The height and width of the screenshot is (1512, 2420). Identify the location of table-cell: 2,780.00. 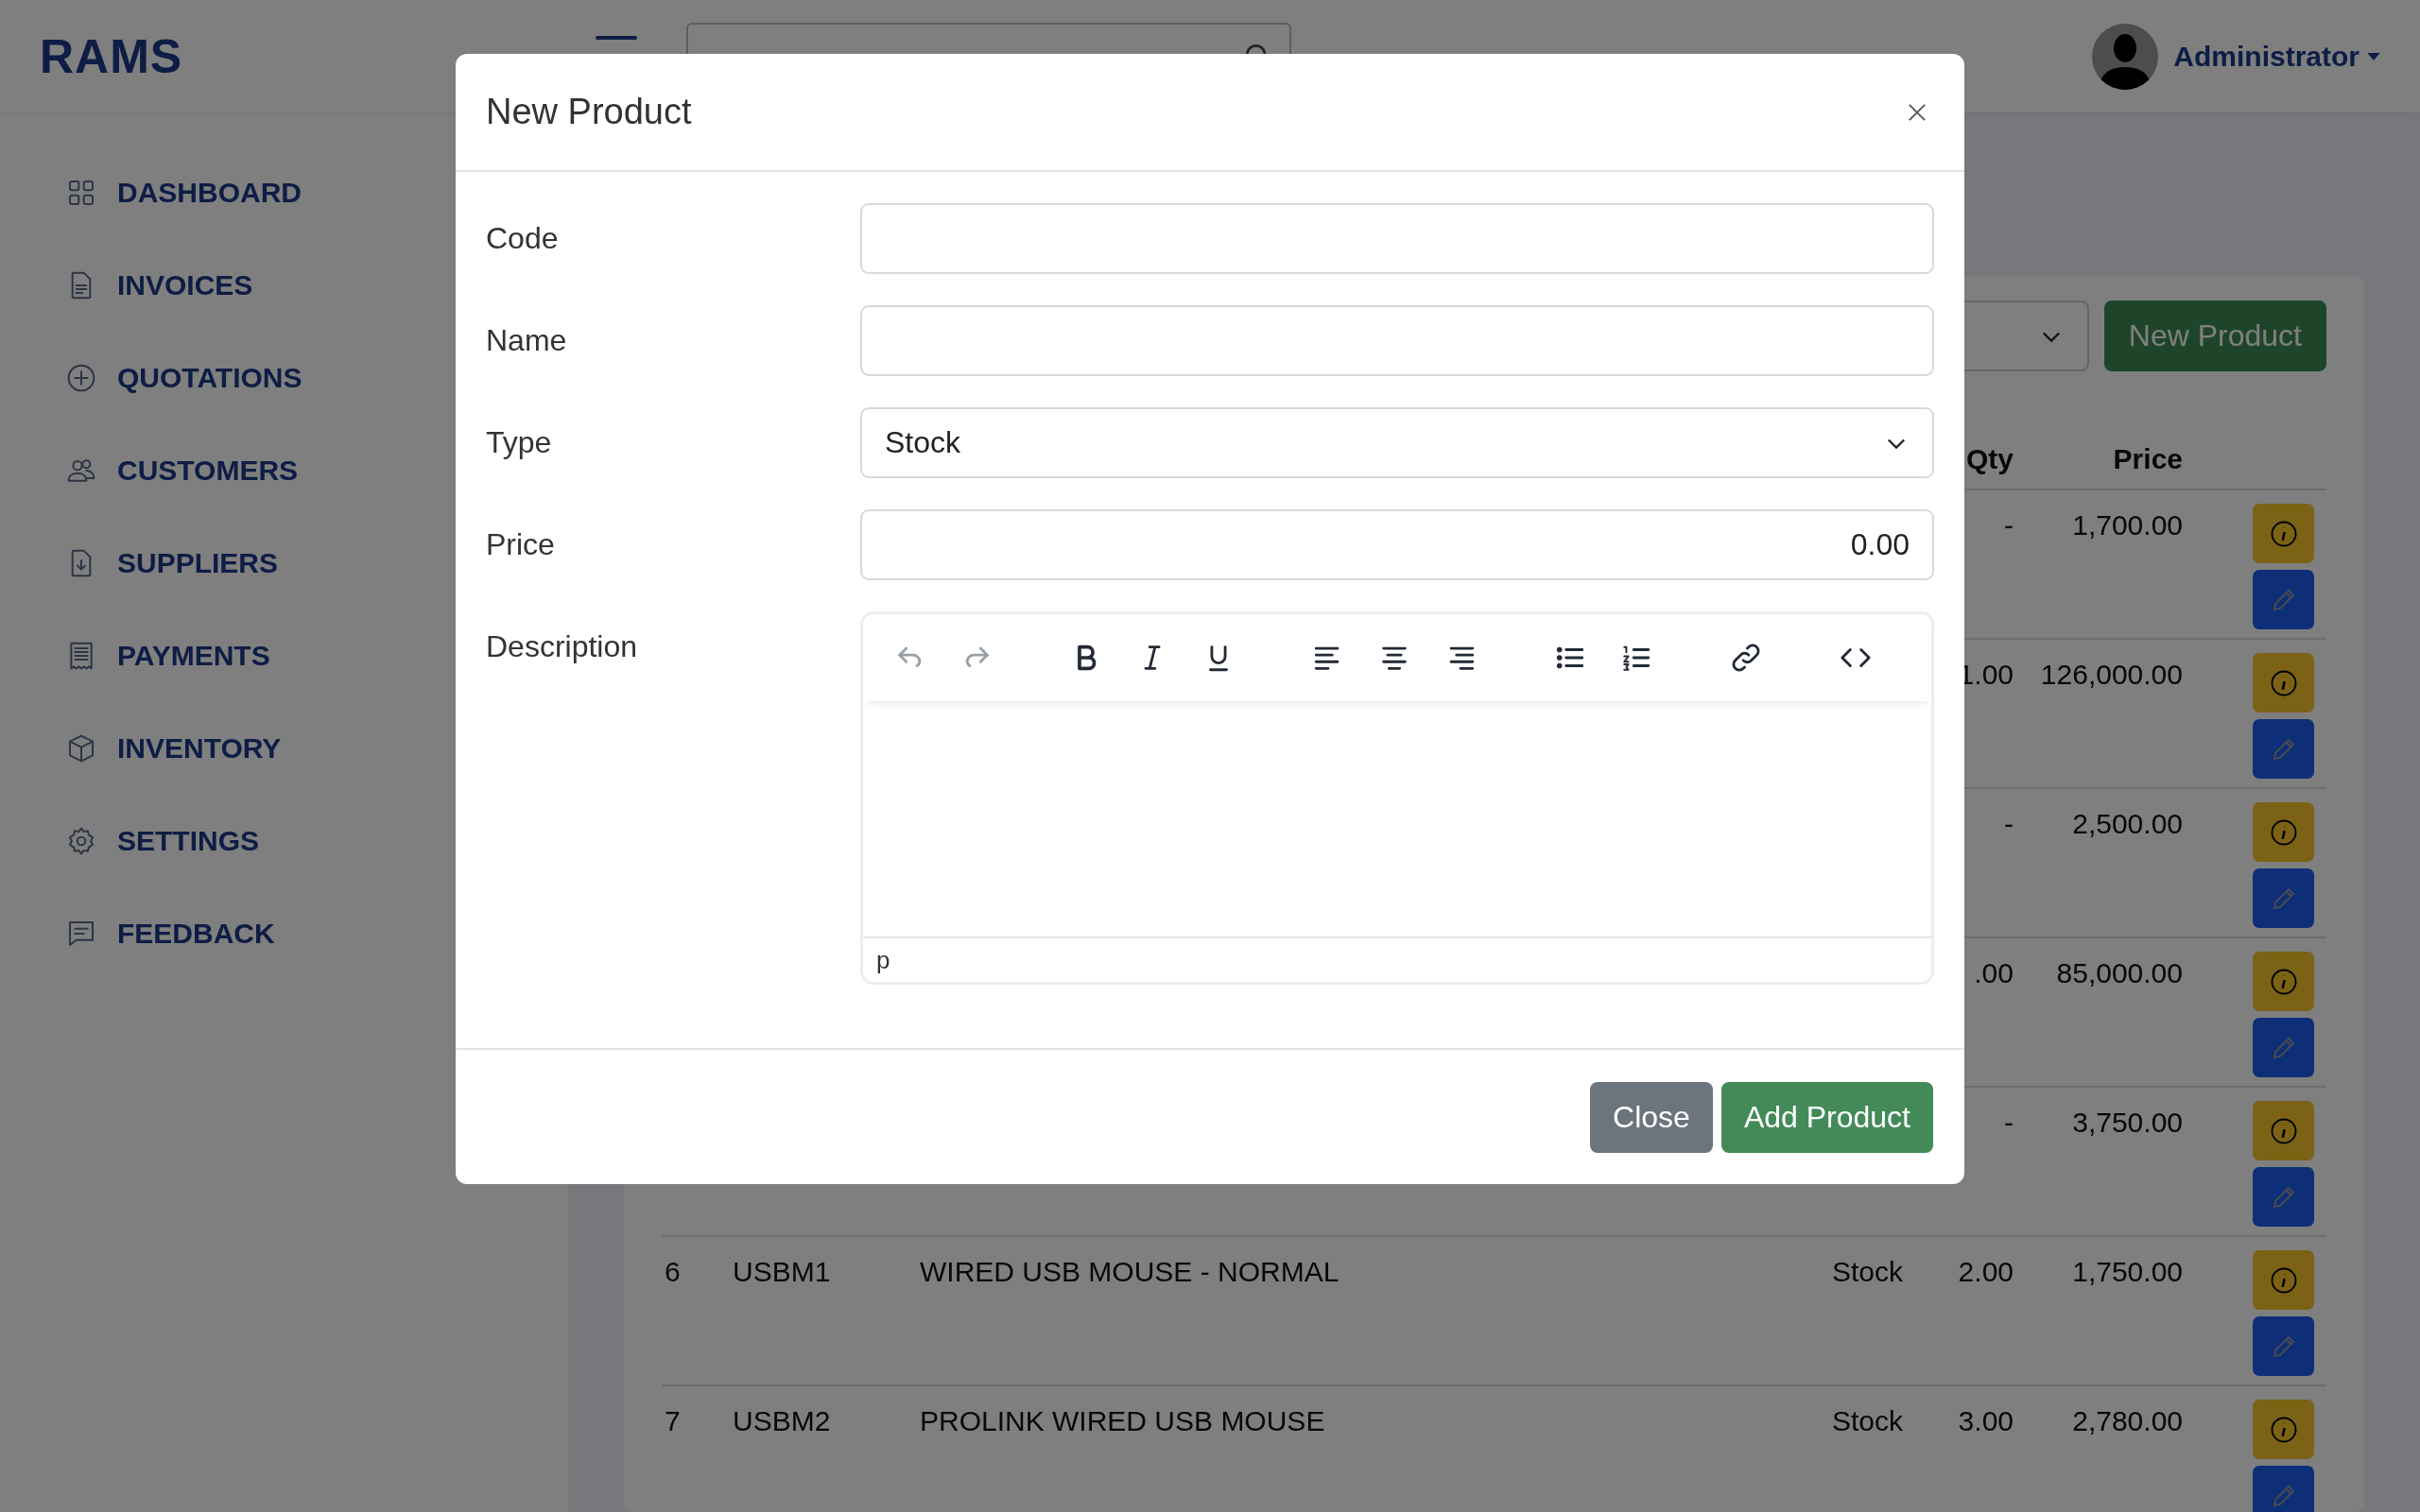
(2127, 1420).